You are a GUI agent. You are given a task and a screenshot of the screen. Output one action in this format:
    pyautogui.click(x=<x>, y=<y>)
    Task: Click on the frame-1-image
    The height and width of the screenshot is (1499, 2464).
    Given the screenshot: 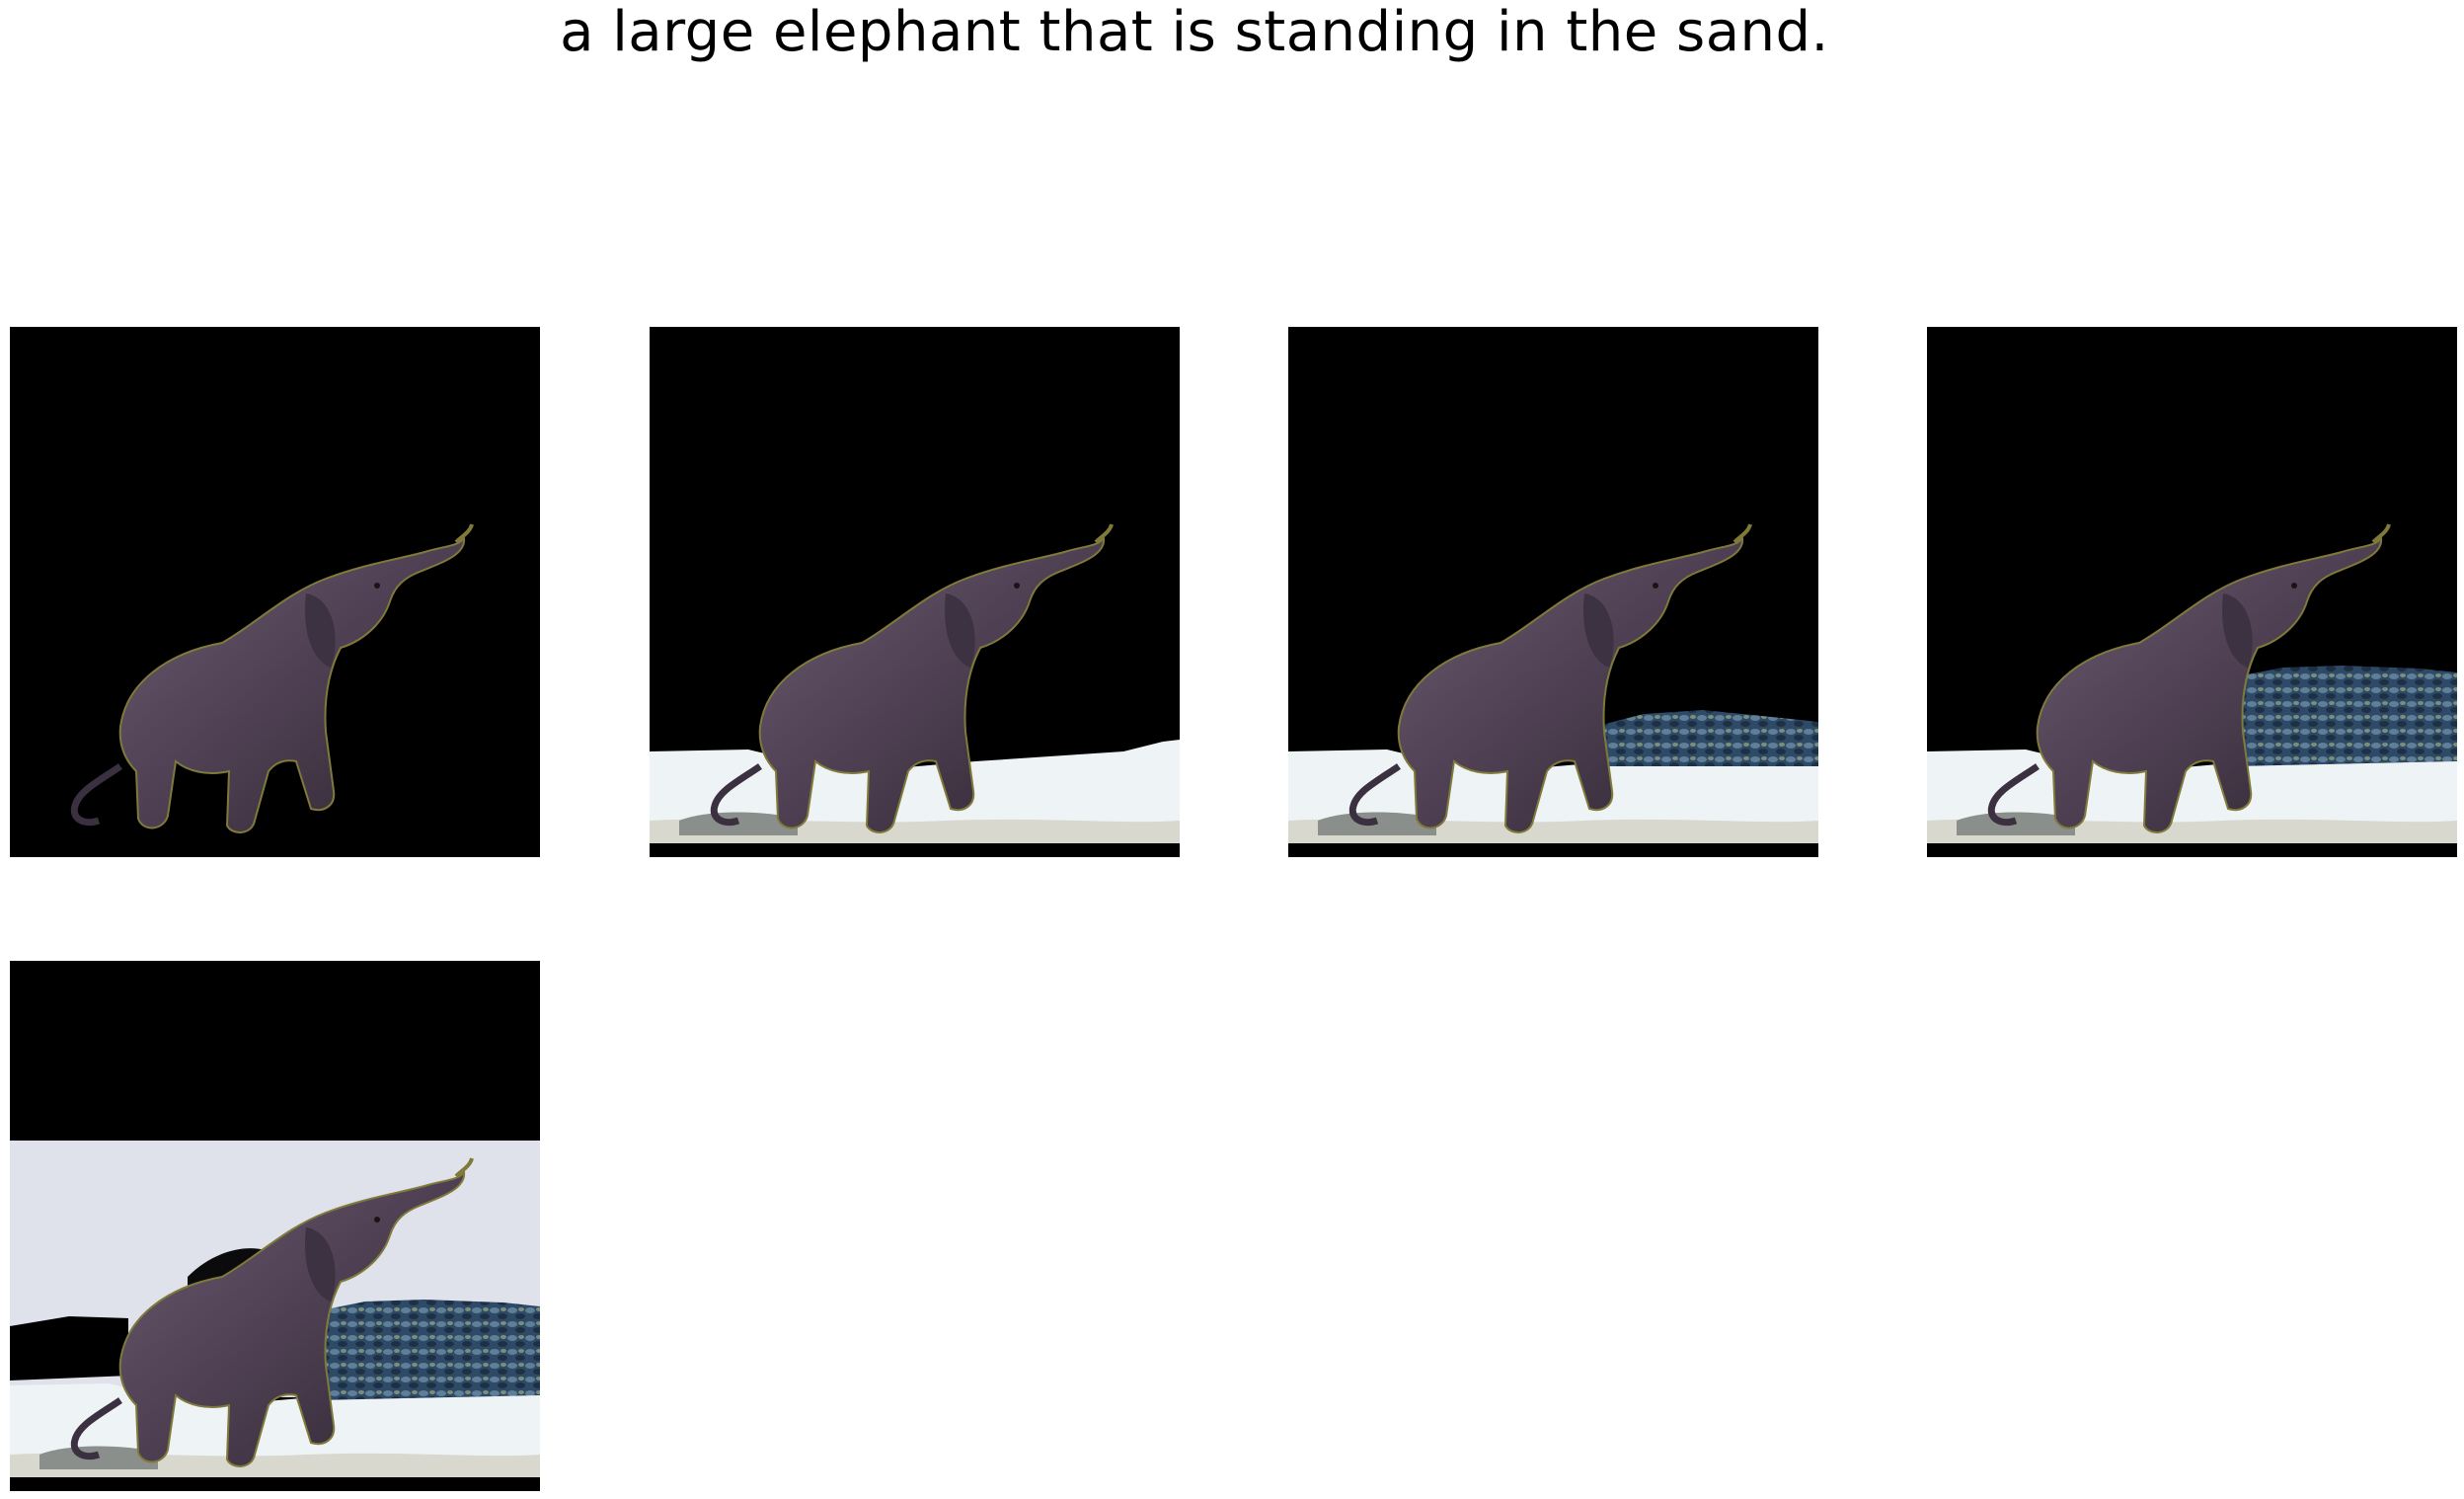 What is the action you would take?
    pyautogui.click(x=275, y=592)
    